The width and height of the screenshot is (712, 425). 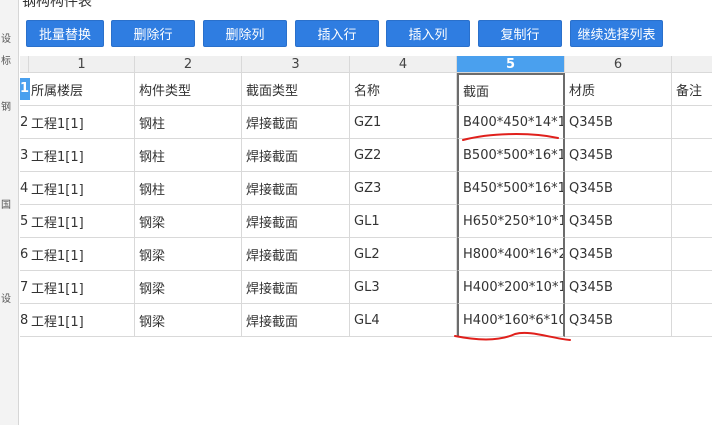 What do you see at coordinates (520, 33) in the screenshot?
I see `copy-row-button: 复制行` at bounding box center [520, 33].